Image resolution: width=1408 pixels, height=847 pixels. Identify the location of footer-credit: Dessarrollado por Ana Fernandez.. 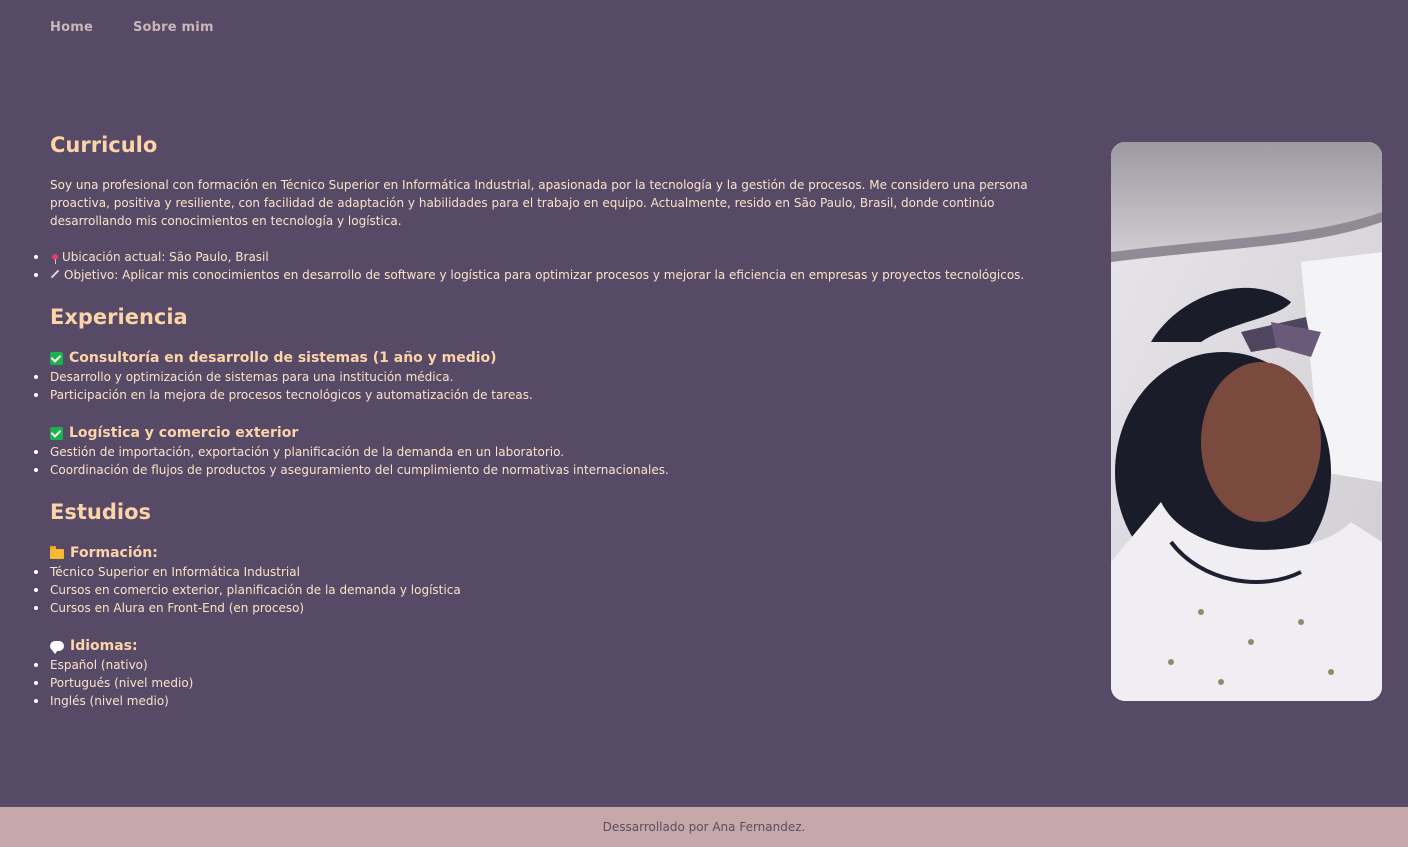
(704, 827).